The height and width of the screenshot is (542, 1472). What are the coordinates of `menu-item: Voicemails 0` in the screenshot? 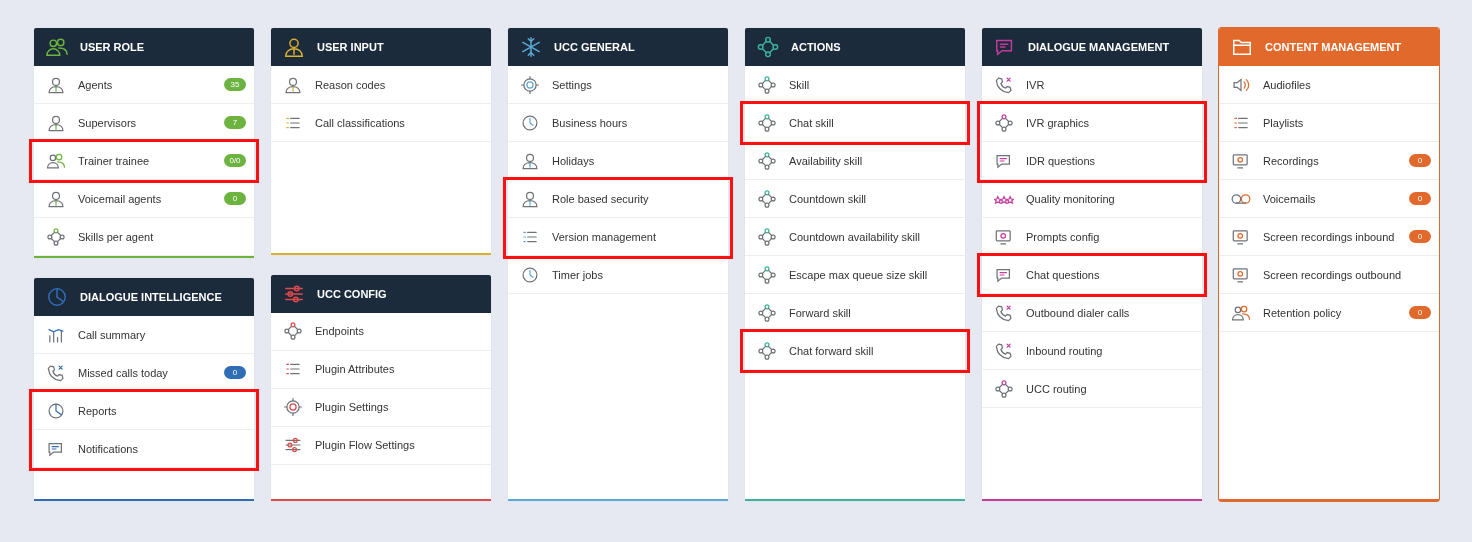 It's located at (1329, 199).